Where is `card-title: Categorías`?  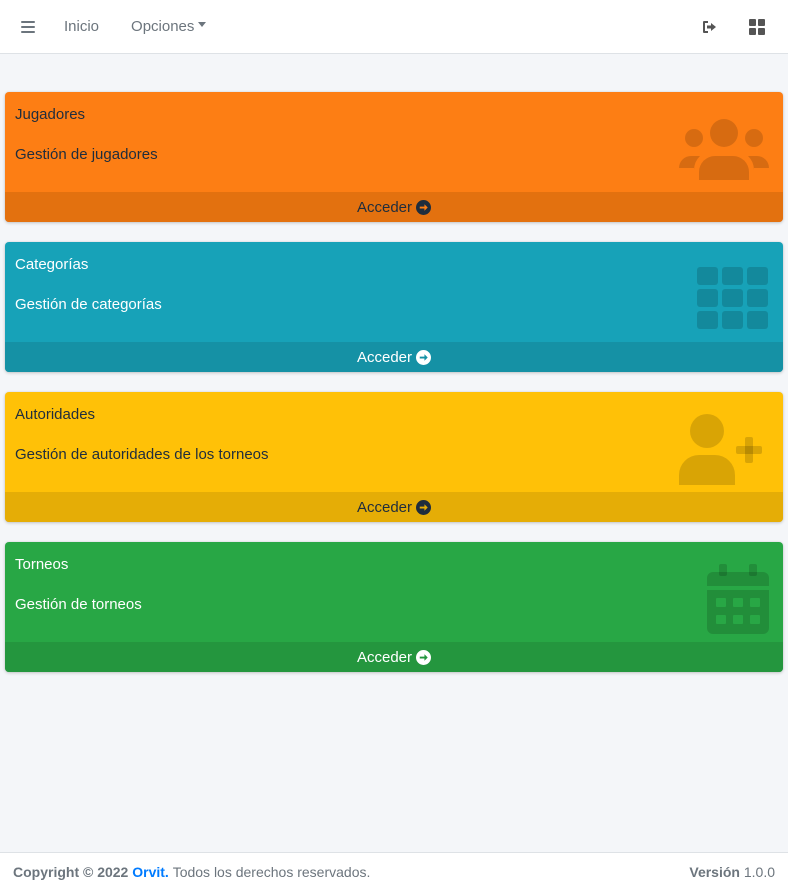 card-title: Categorías is located at coordinates (52, 264).